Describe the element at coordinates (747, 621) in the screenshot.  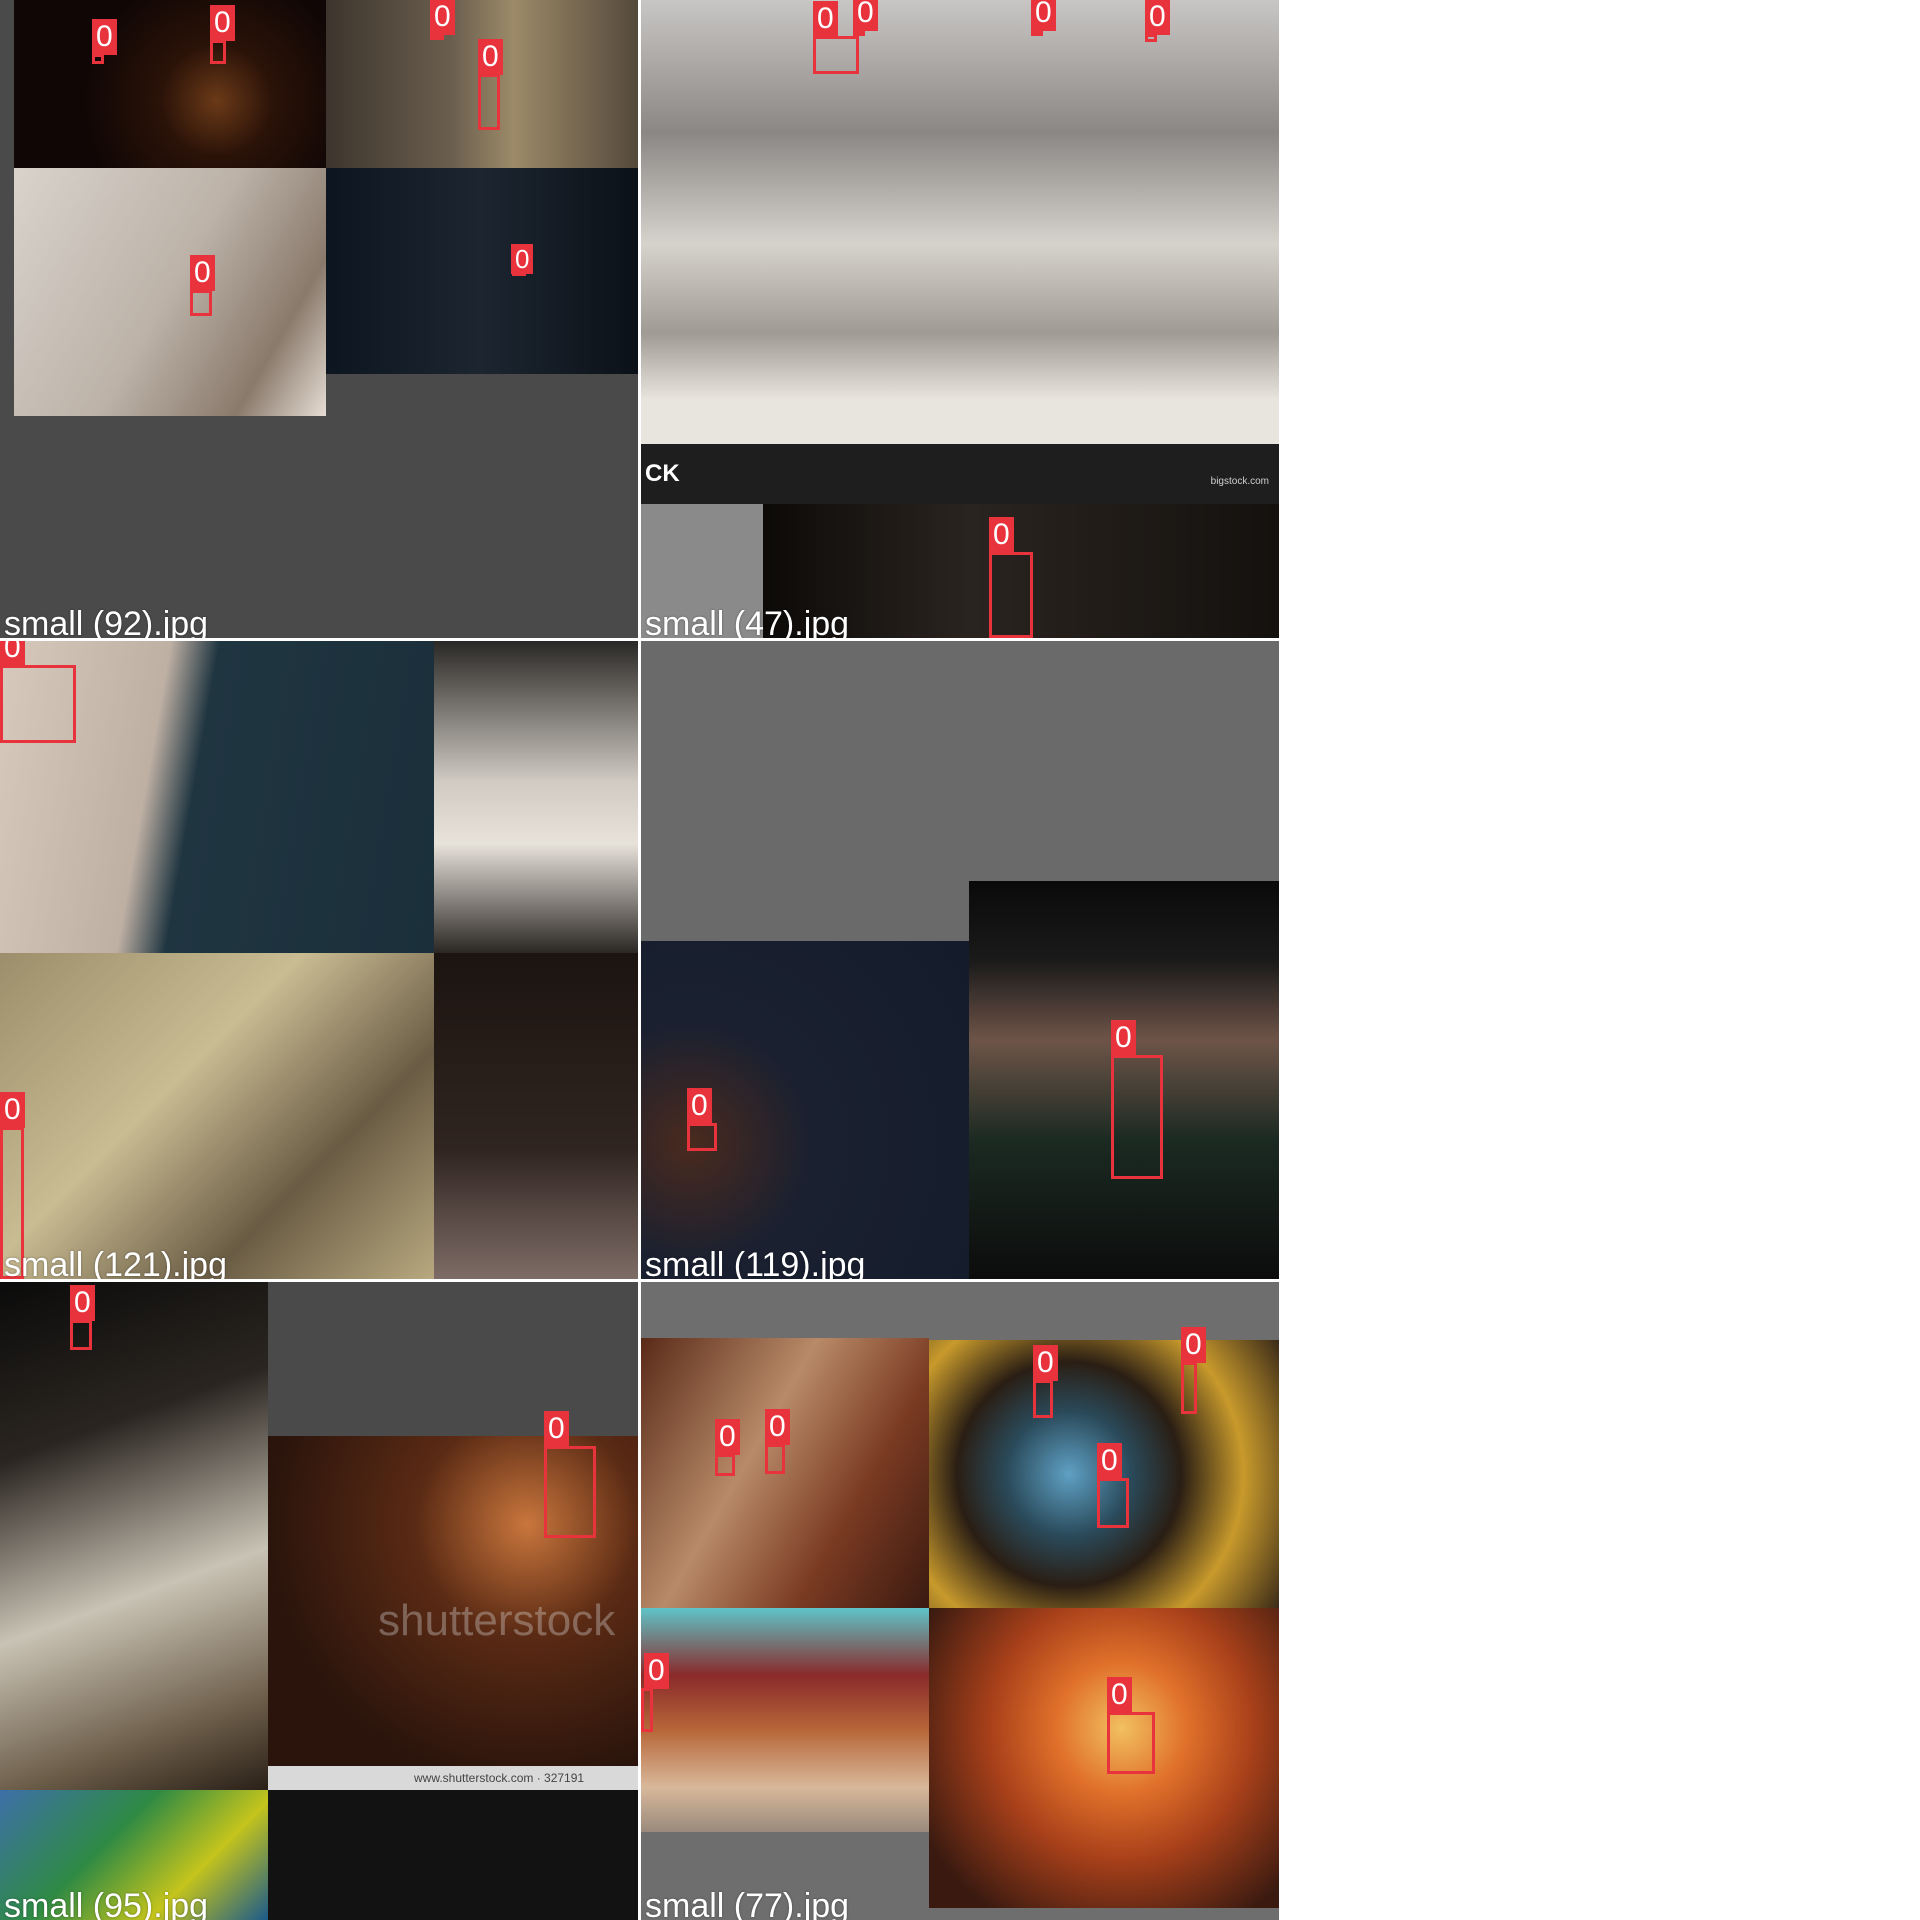
I see `tile-caption: small (47).jpg` at that location.